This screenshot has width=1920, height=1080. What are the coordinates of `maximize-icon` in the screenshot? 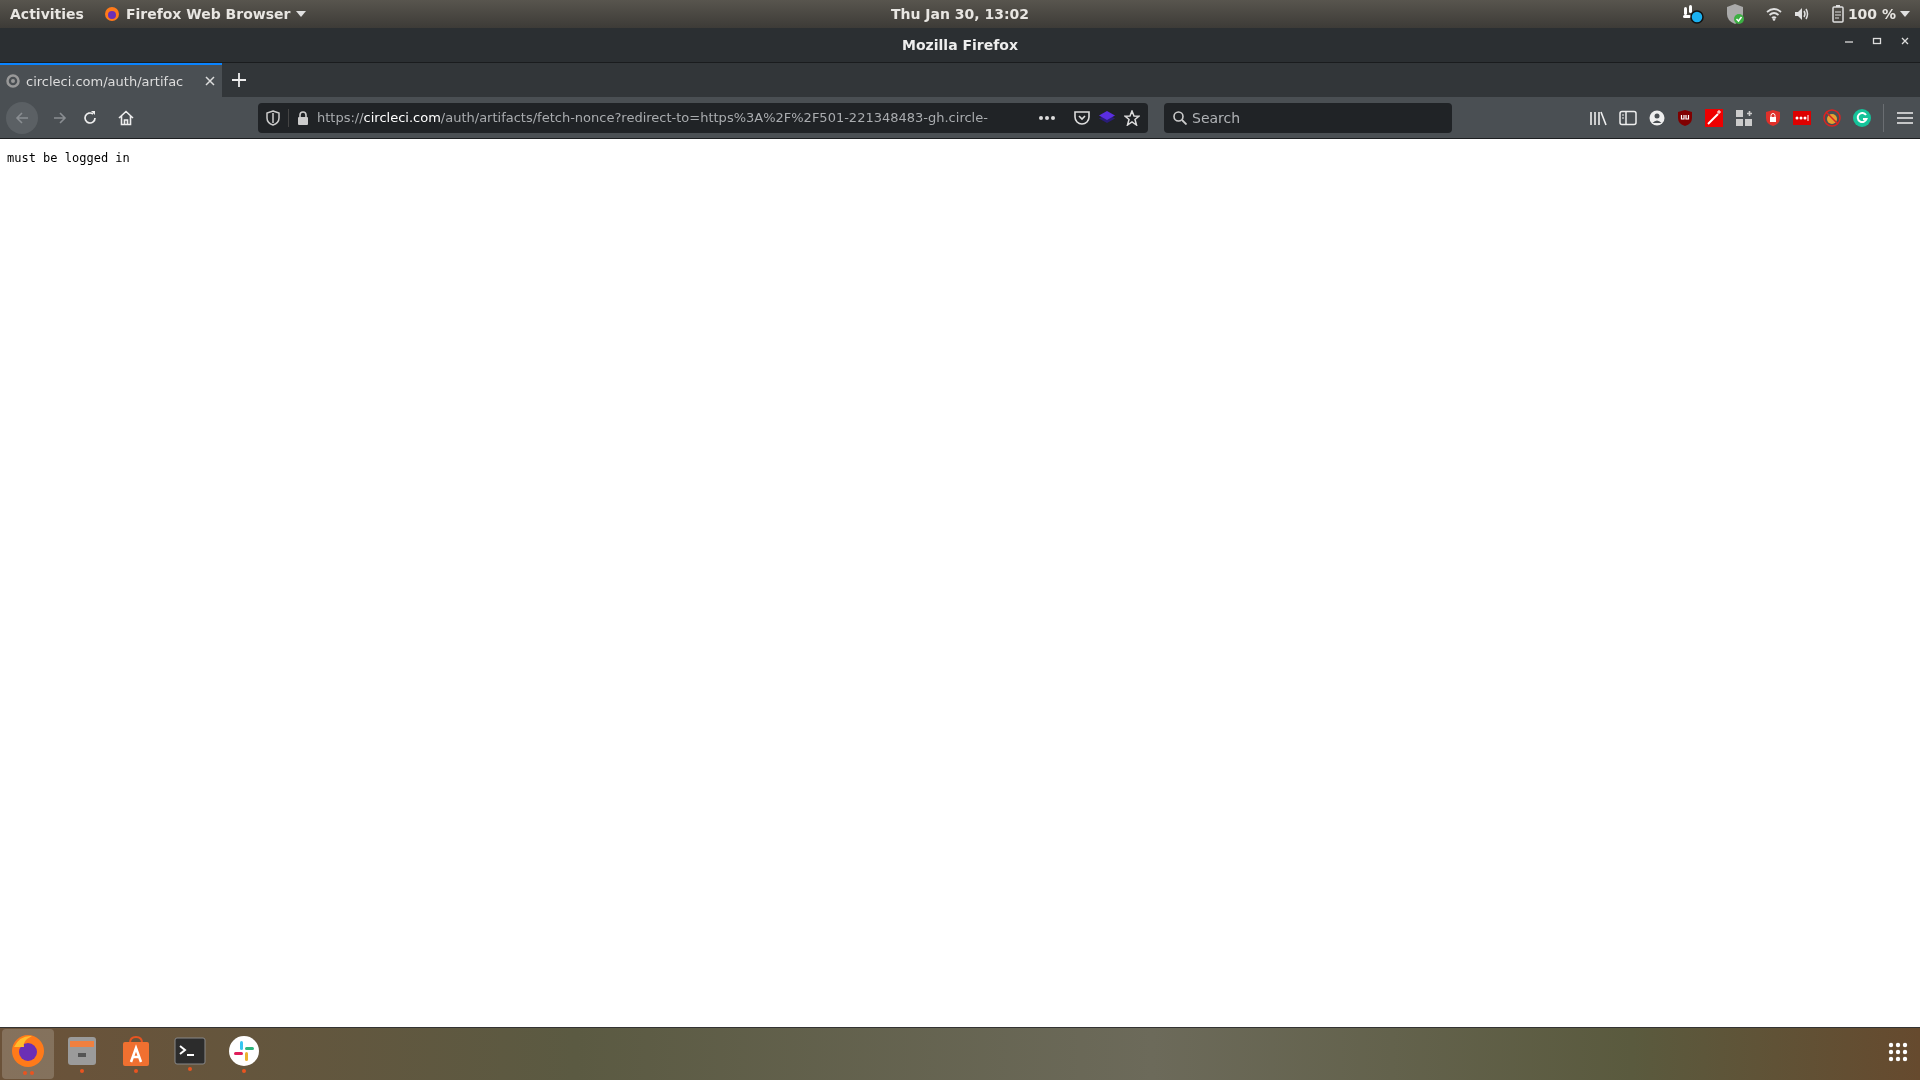 It's located at (1877, 41).